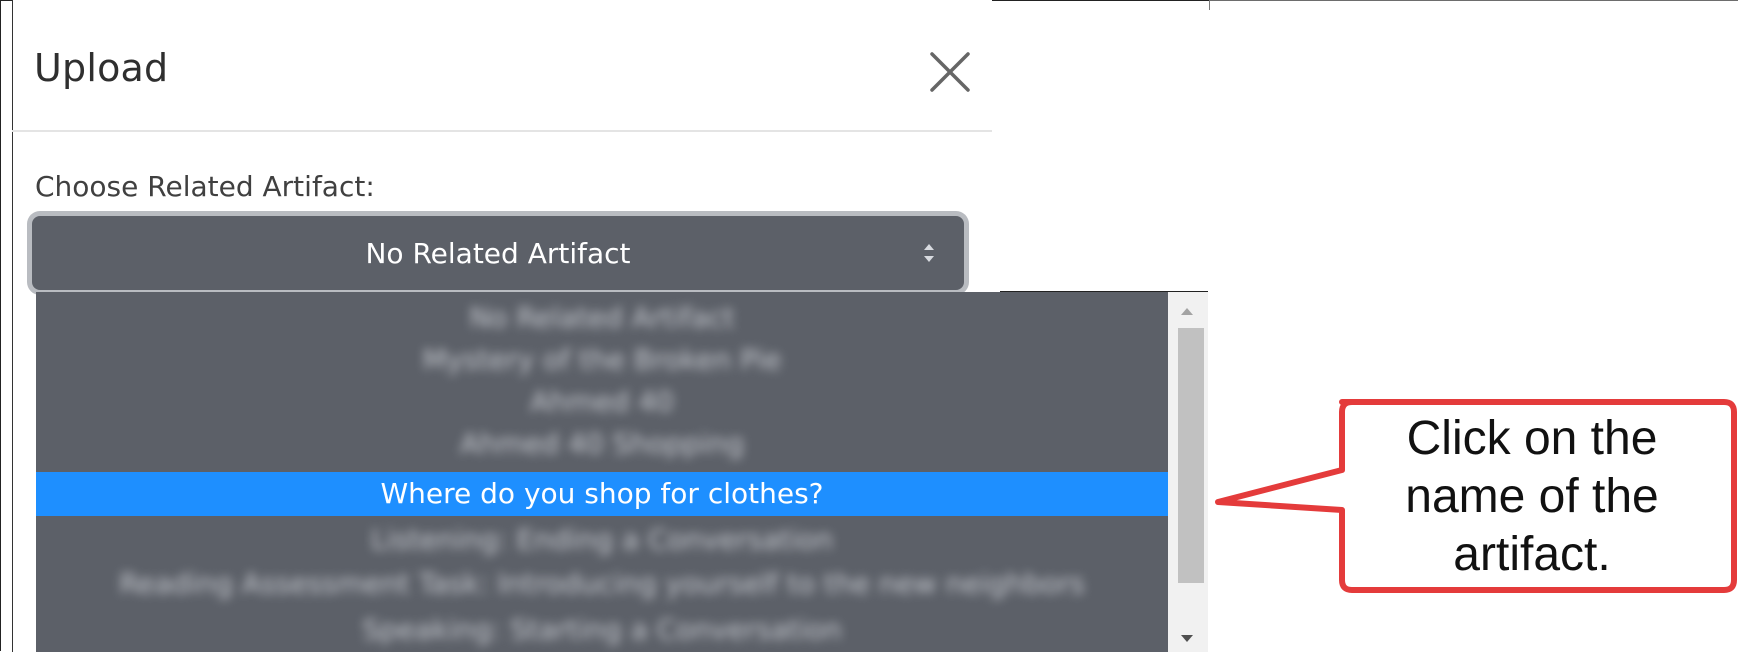 The width and height of the screenshot is (1738, 652). I want to click on related-artifact-label: Choose Related Artifact:, so click(205, 186).